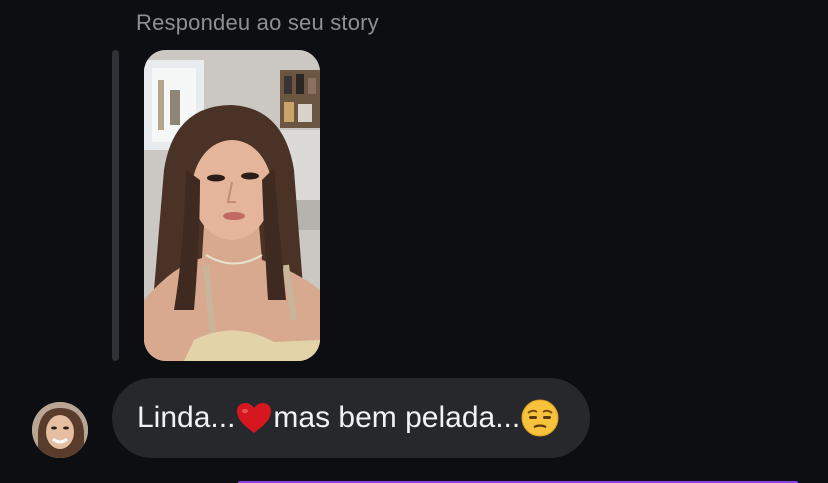 The image size is (828, 483). What do you see at coordinates (115, 205) in the screenshot?
I see `reply-quote-bar` at bounding box center [115, 205].